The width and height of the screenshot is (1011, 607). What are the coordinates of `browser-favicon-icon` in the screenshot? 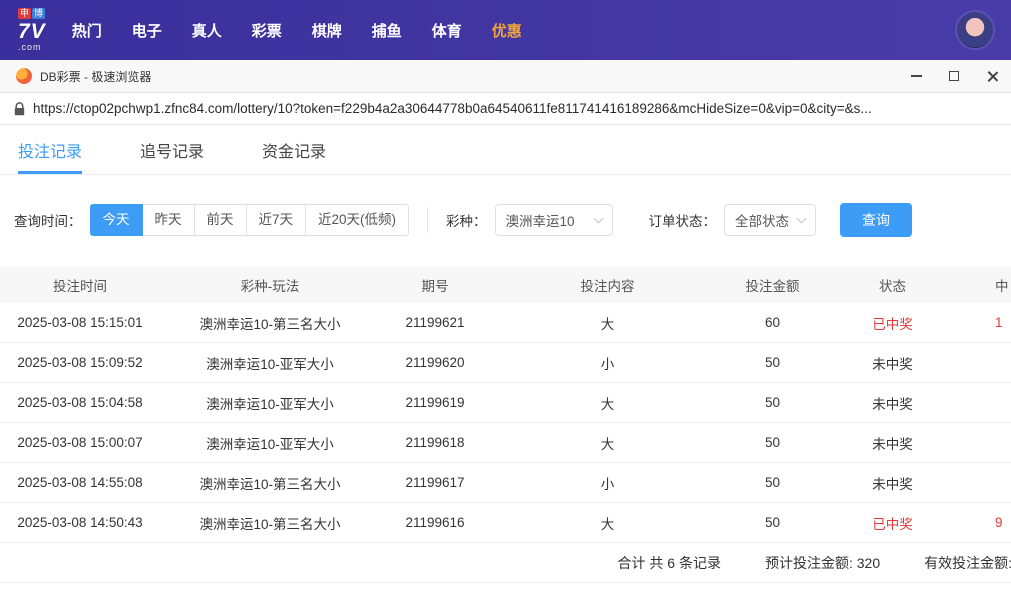 It's located at (24, 76).